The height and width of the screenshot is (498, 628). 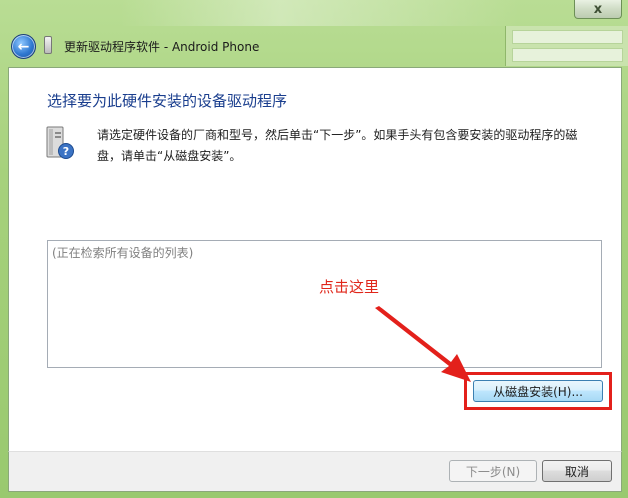 I want to click on next-button: 下一步(N), so click(x=493, y=471).